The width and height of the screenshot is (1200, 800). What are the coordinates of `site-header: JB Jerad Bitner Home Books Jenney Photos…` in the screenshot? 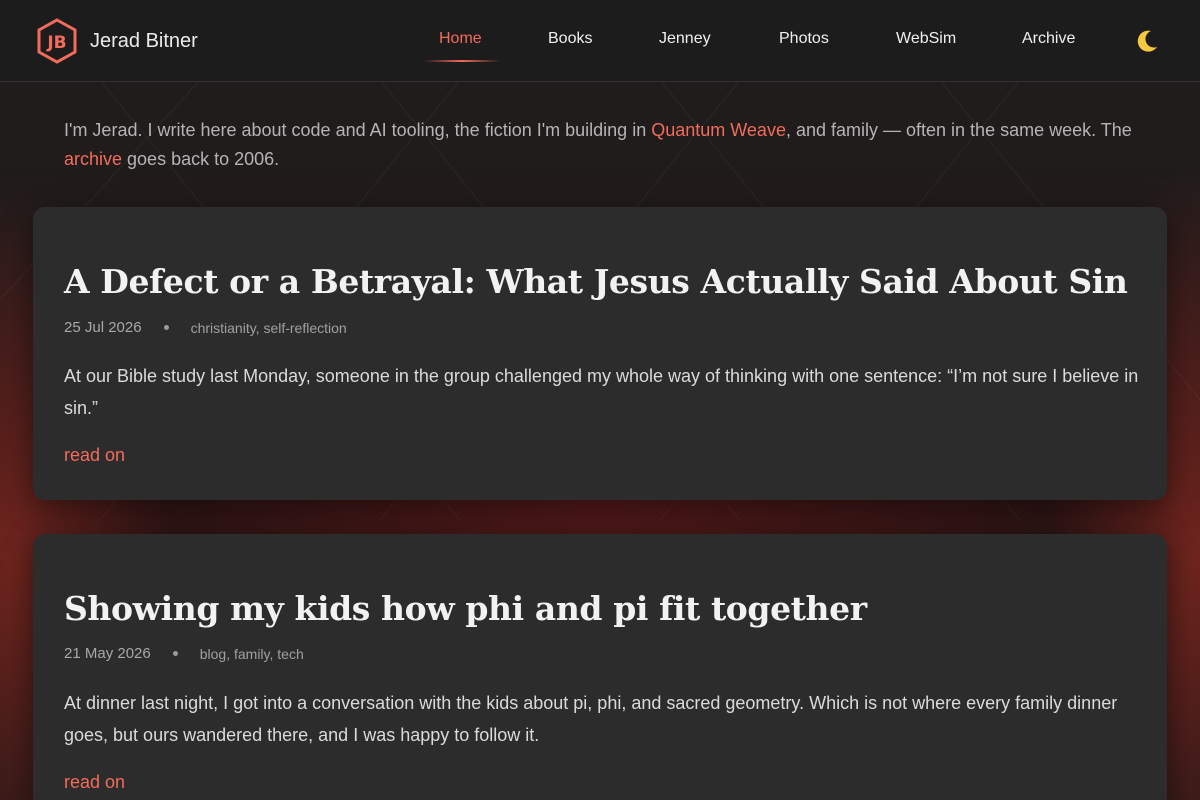 It's located at (600, 41).